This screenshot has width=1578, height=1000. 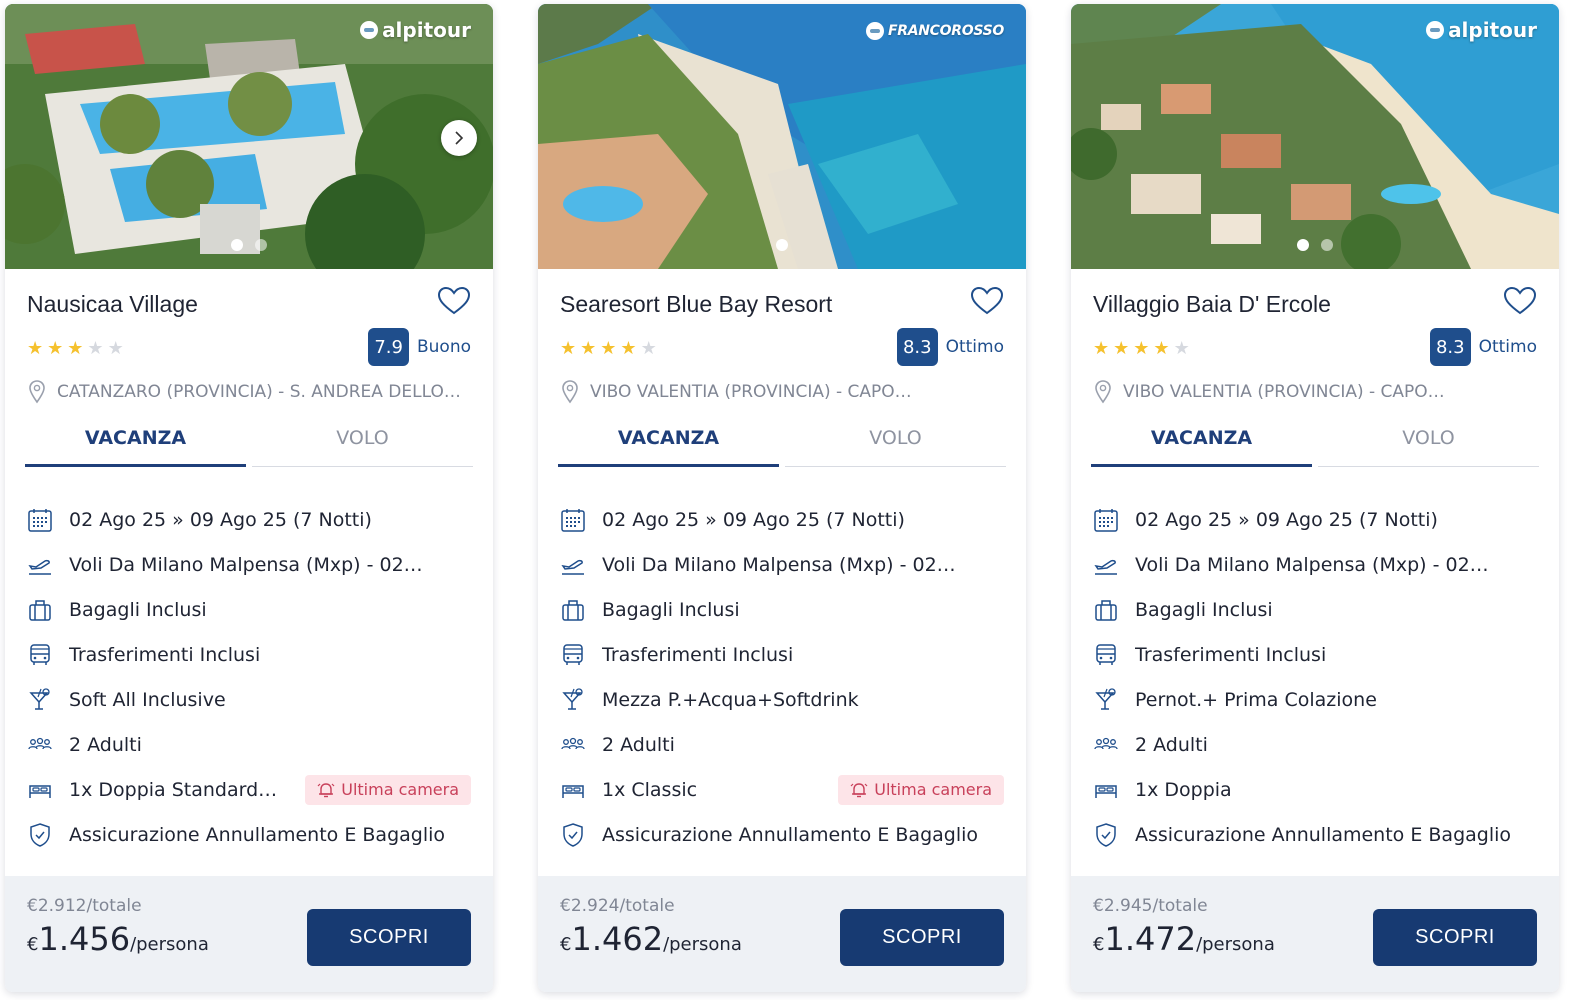 What do you see at coordinates (1492, 30) in the screenshot?
I see `brand-name: alpitour` at bounding box center [1492, 30].